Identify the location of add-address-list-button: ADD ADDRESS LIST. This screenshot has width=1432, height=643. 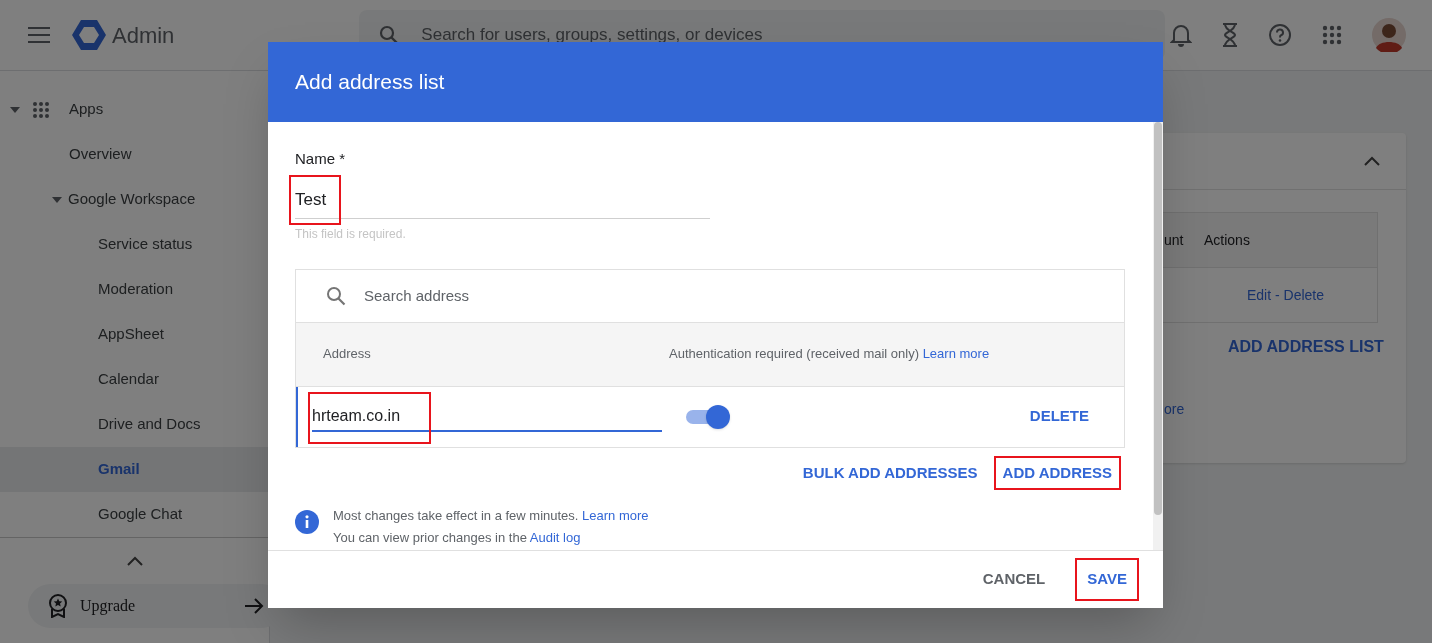
(1306, 347).